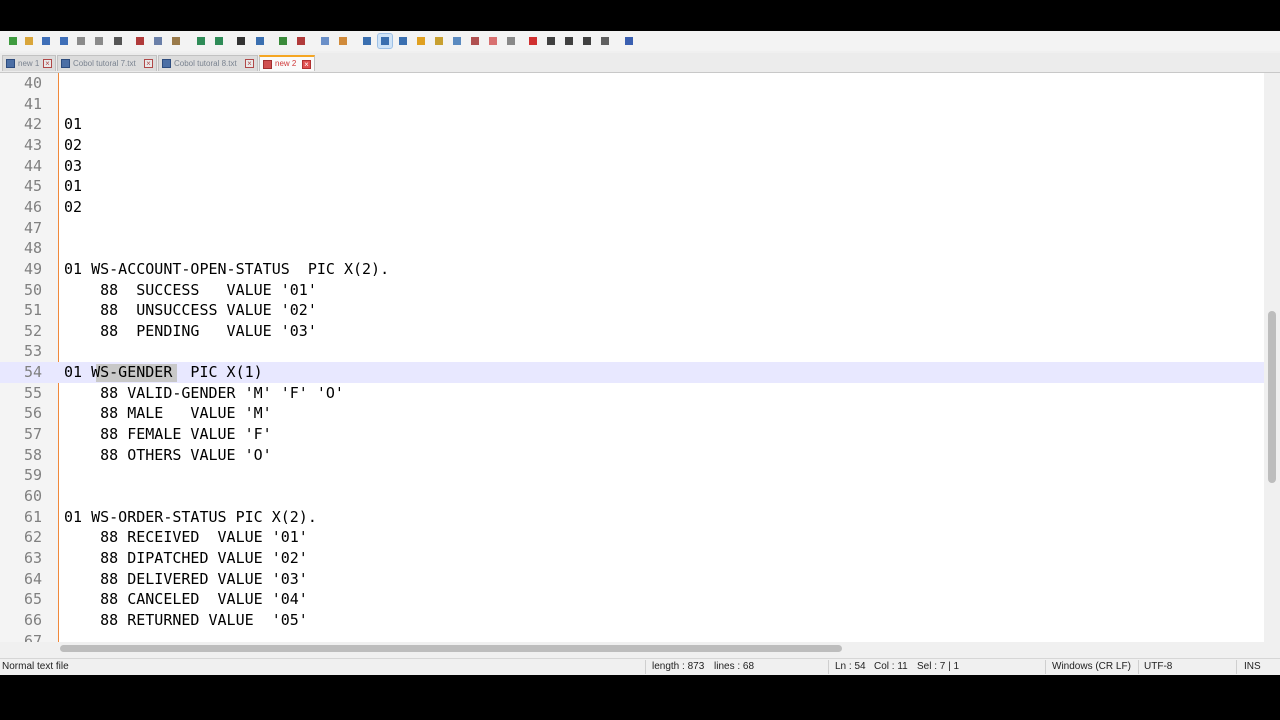  I want to click on line-text: 88 RECEIVED VALUE '01', so click(186, 537).